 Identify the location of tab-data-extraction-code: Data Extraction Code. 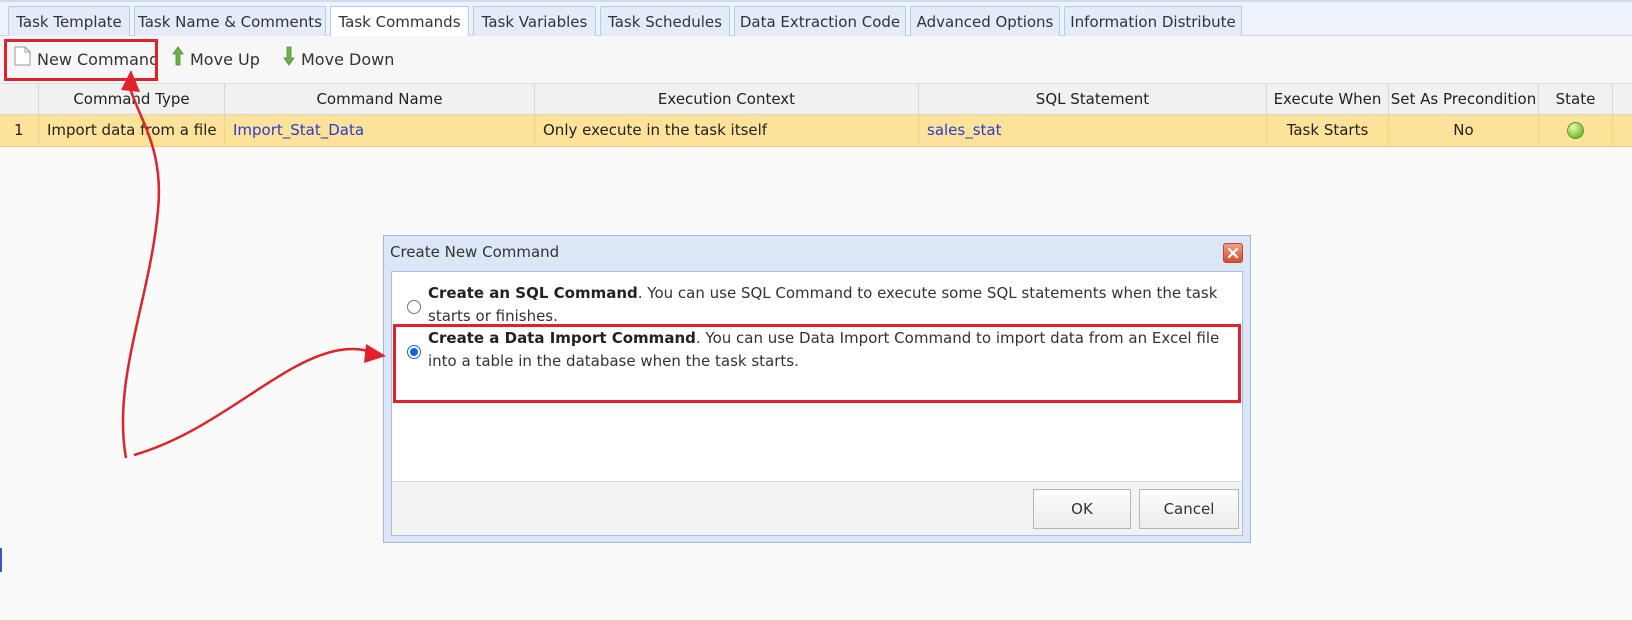
(820, 22).